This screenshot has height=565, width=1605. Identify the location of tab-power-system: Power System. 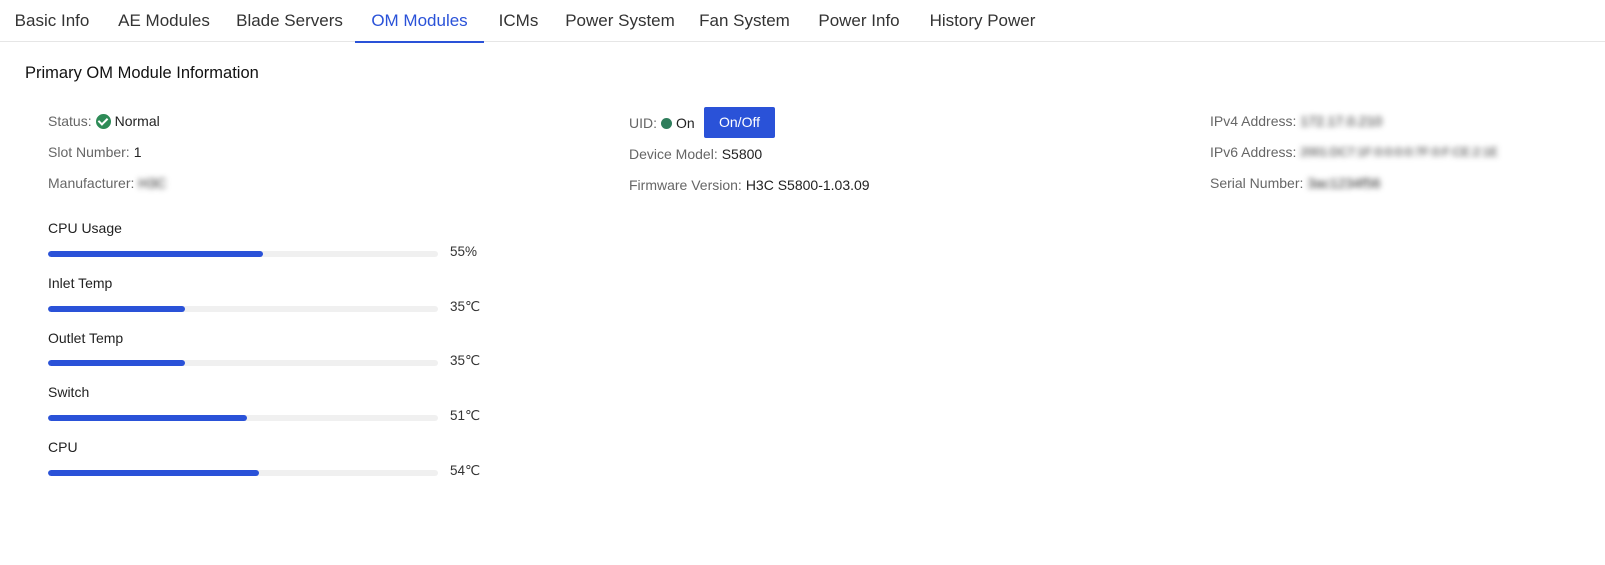
(620, 21).